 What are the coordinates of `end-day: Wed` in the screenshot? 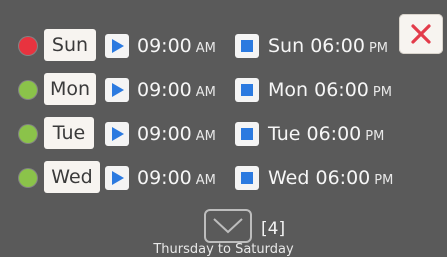 It's located at (289, 178).